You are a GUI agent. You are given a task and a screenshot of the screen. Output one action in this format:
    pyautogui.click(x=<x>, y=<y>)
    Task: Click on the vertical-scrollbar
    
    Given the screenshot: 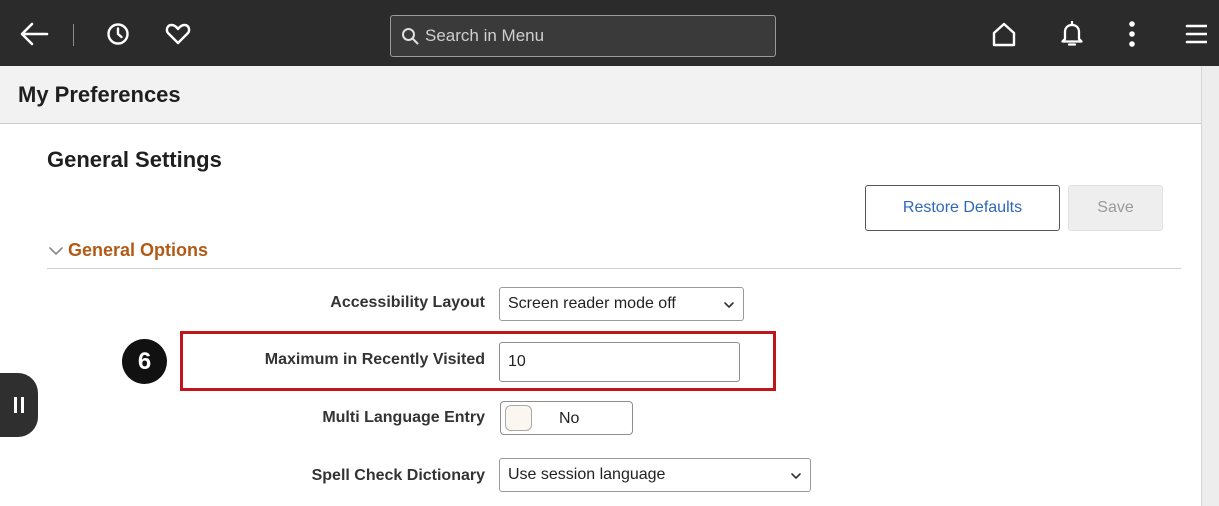 What is the action you would take?
    pyautogui.click(x=1210, y=286)
    